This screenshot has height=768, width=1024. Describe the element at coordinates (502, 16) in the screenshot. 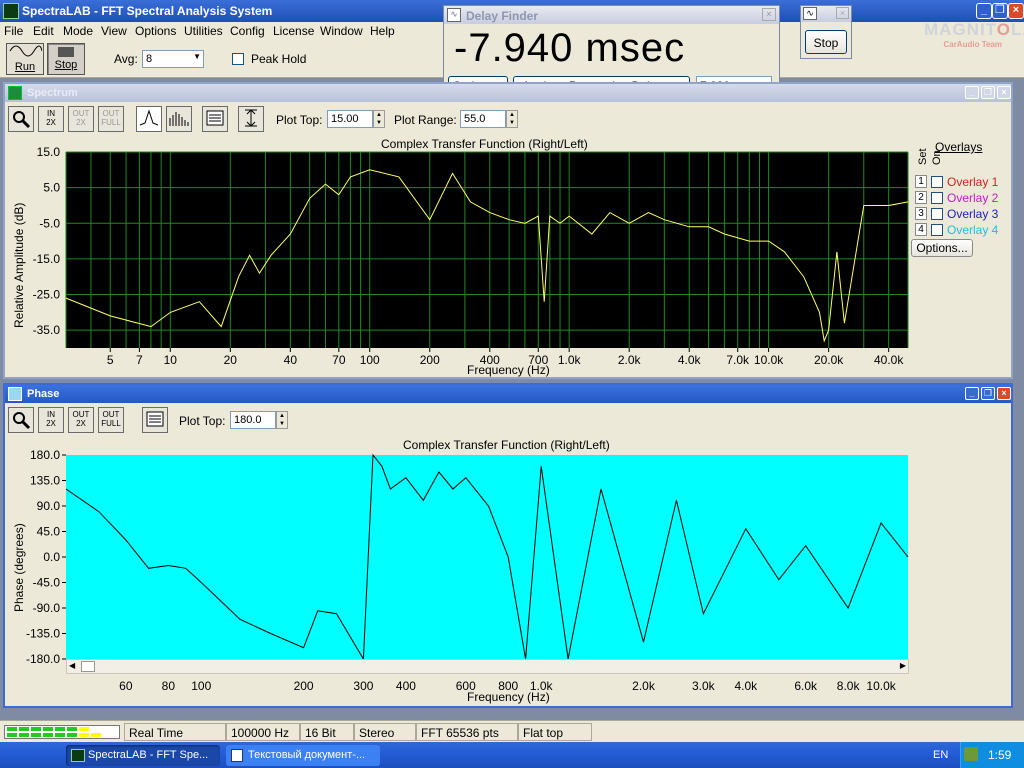

I see `delay-finder-title: Delay Finder` at that location.